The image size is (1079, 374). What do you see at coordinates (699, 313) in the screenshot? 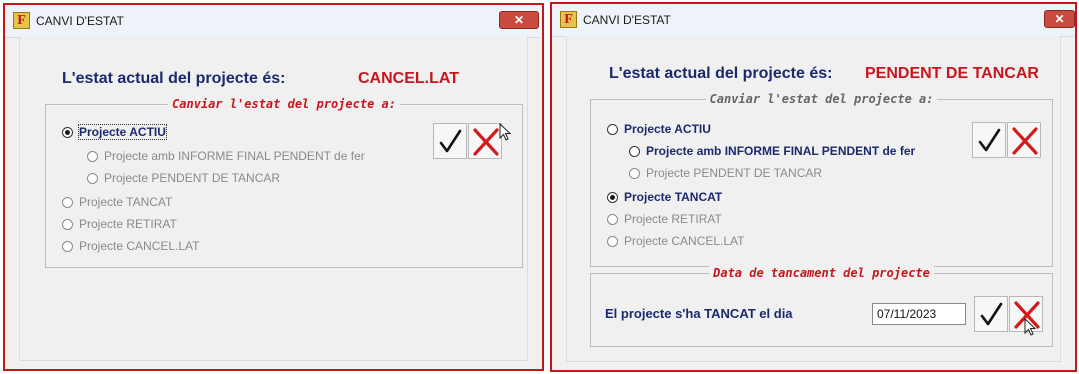
I see `close-date-label: El projecte s'ha TANCAT el dia` at bounding box center [699, 313].